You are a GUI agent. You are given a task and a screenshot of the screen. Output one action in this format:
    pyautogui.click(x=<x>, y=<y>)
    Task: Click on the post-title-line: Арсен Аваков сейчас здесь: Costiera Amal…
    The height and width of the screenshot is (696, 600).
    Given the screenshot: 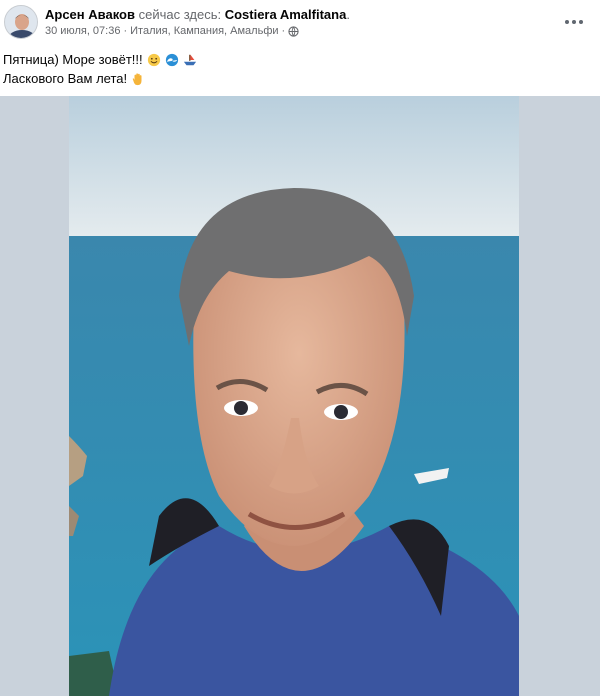 What is the action you would take?
    pyautogui.click(x=197, y=14)
    